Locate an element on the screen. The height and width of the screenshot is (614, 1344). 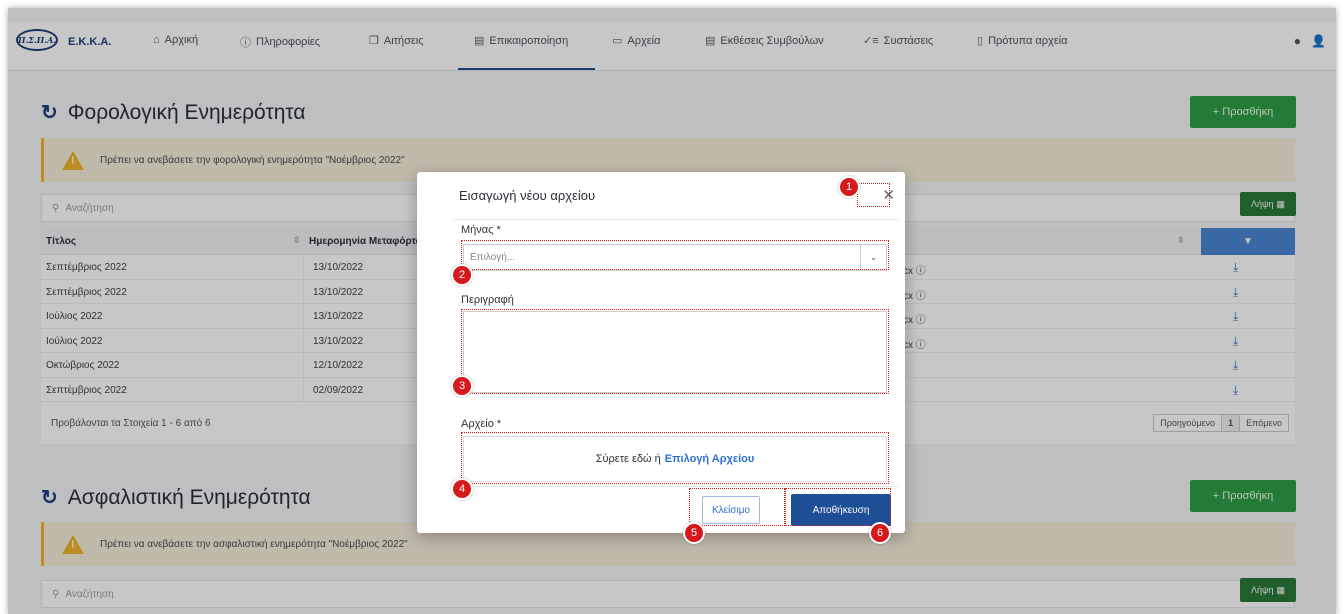
marker-2: 2 is located at coordinates (462, 275).